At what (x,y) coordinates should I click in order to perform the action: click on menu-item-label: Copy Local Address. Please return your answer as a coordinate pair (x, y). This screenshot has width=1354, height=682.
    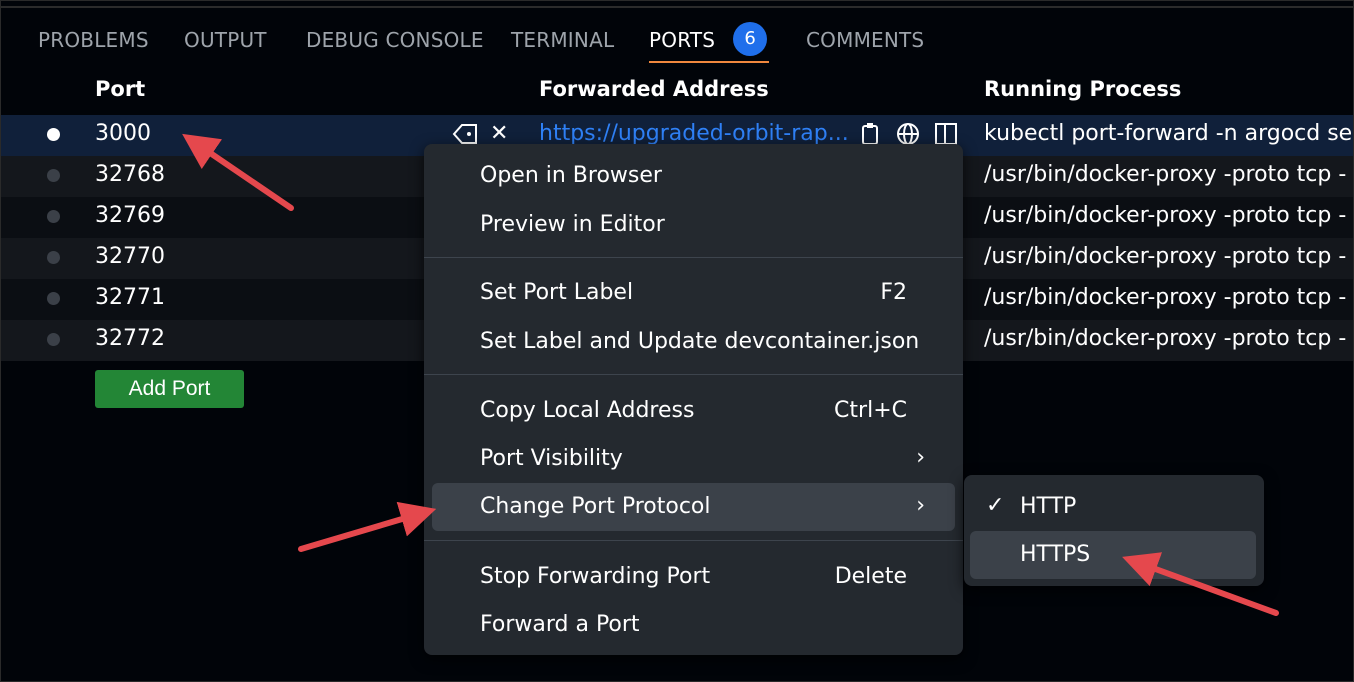
    Looking at the image, I should click on (587, 410).